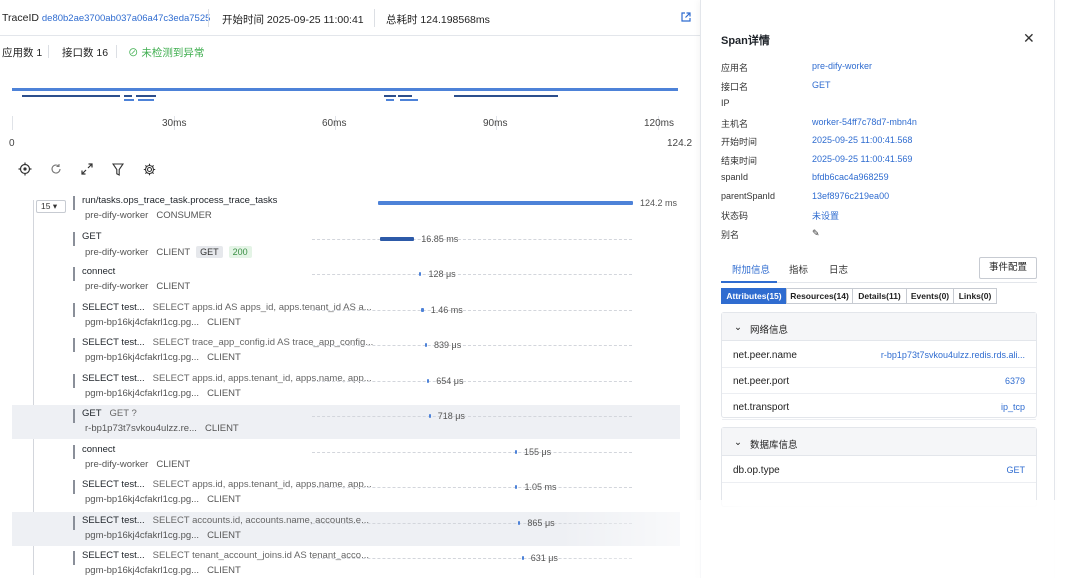 The height and width of the screenshot is (578, 1080). I want to click on filter-icon, so click(118, 169).